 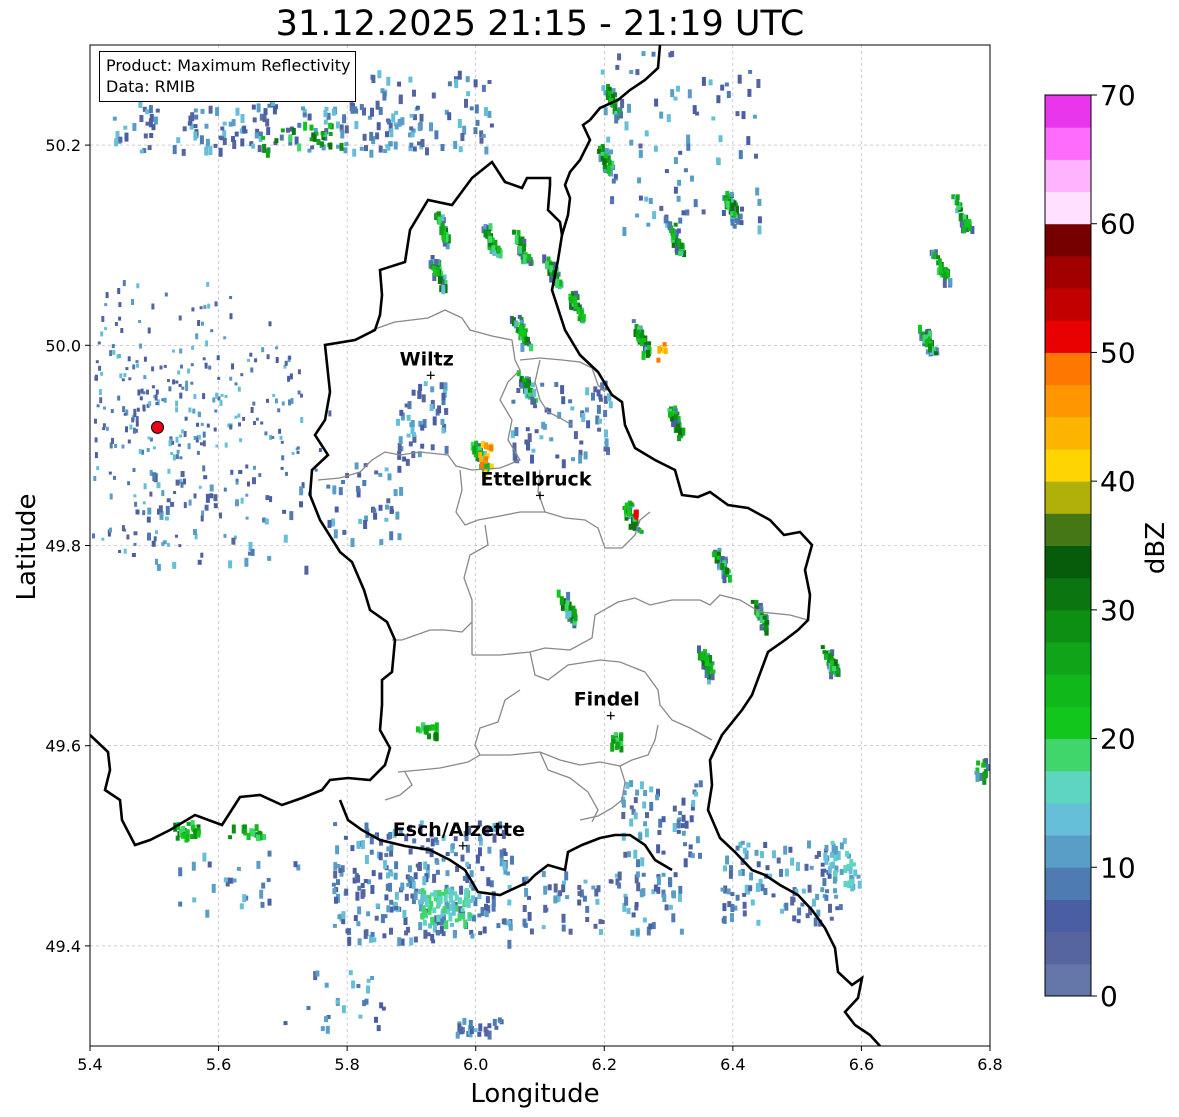 What do you see at coordinates (63, 746) in the screenshot?
I see `y-tick-label: 49.6` at bounding box center [63, 746].